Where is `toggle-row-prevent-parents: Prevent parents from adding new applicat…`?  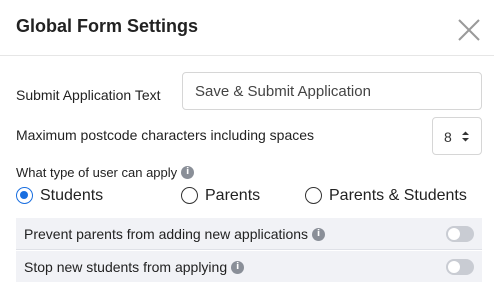
toggle-row-prevent-parents: Prevent parents from adding new applicat… is located at coordinates (249, 234).